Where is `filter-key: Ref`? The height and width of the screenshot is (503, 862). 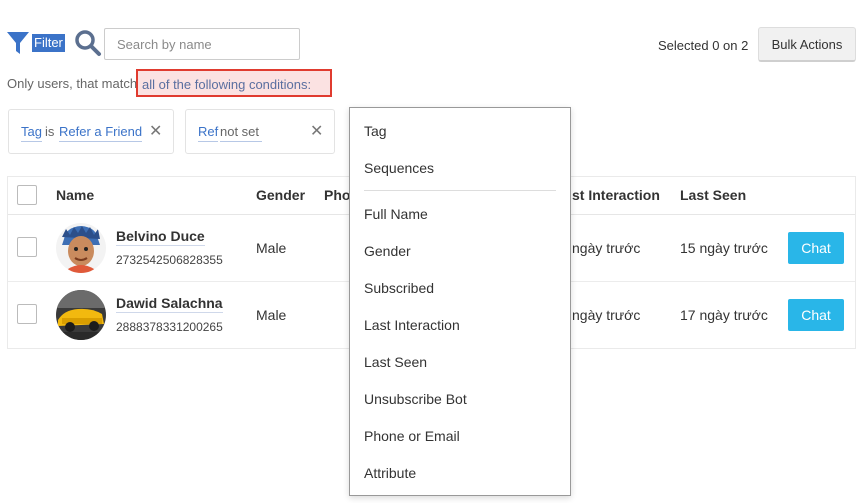
filter-key: Ref is located at coordinates (208, 133).